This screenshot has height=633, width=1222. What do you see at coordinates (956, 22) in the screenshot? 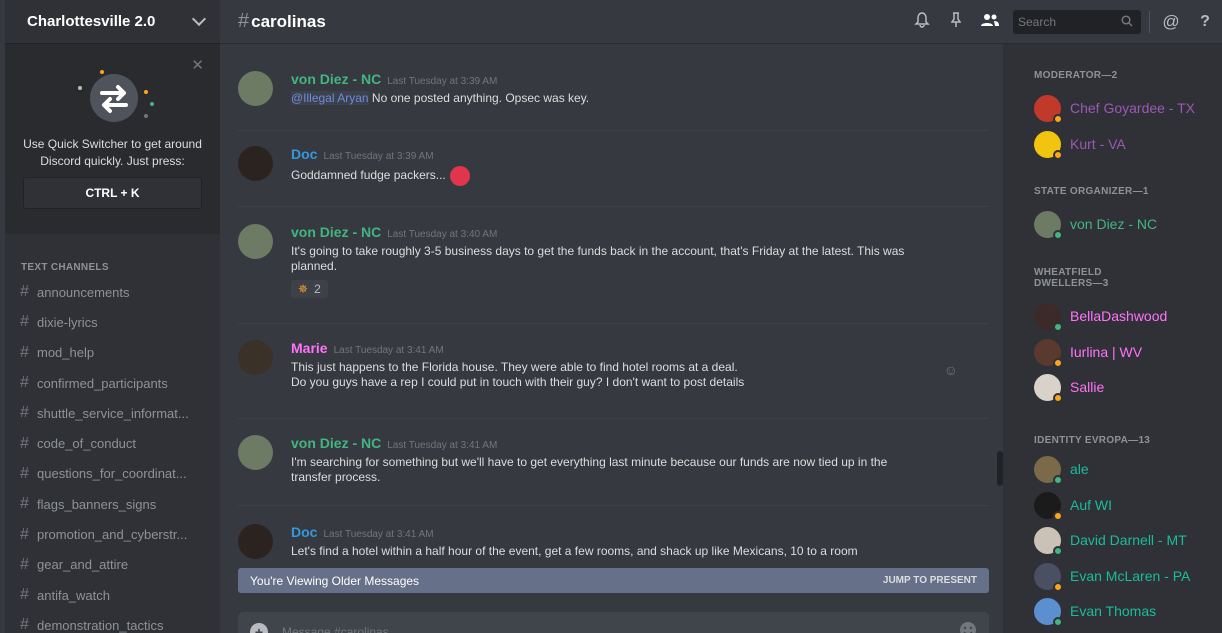
I see `pin-icon` at bounding box center [956, 22].